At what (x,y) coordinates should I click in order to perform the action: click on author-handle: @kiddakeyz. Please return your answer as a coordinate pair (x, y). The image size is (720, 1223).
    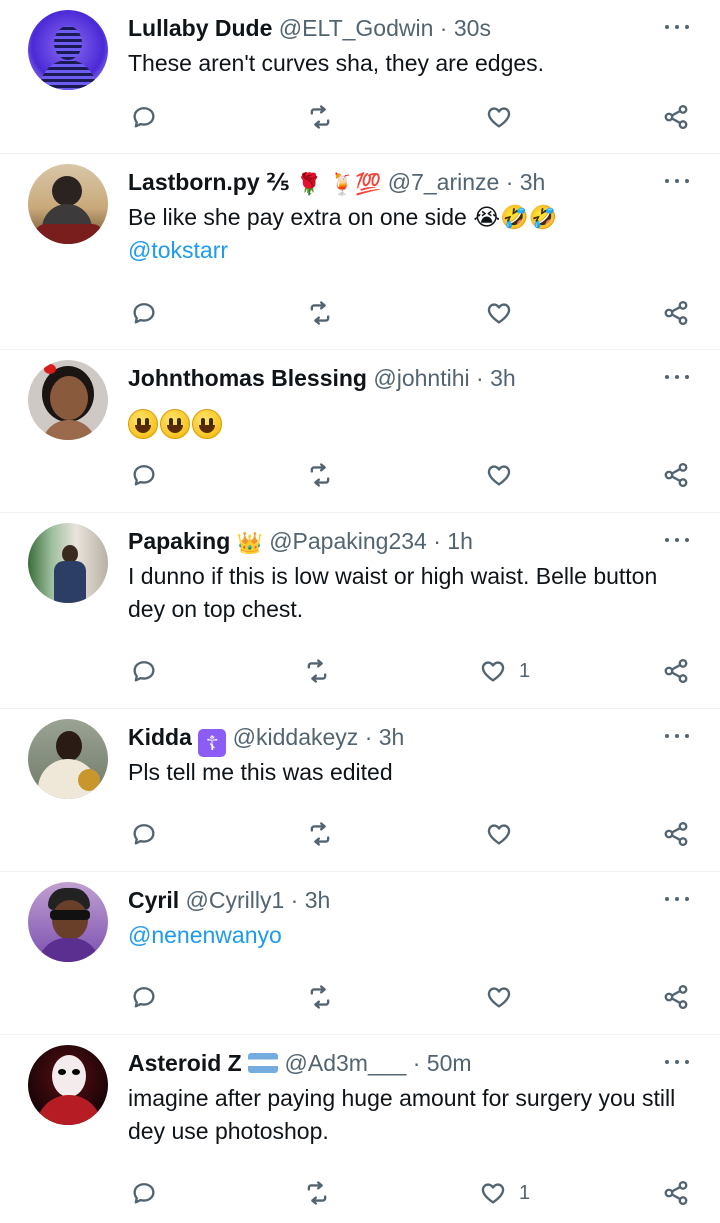
    Looking at the image, I should click on (296, 737).